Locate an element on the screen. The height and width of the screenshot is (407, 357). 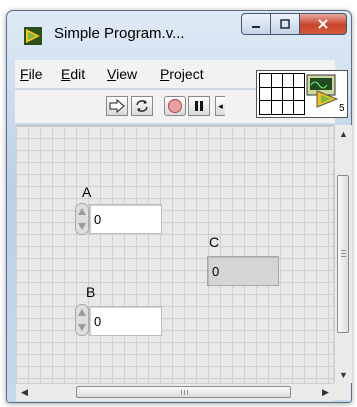
pause-icon is located at coordinates (199, 106).